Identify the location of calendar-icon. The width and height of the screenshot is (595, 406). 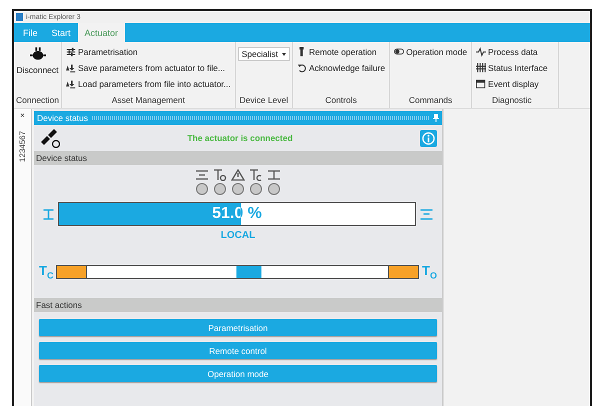
(481, 84).